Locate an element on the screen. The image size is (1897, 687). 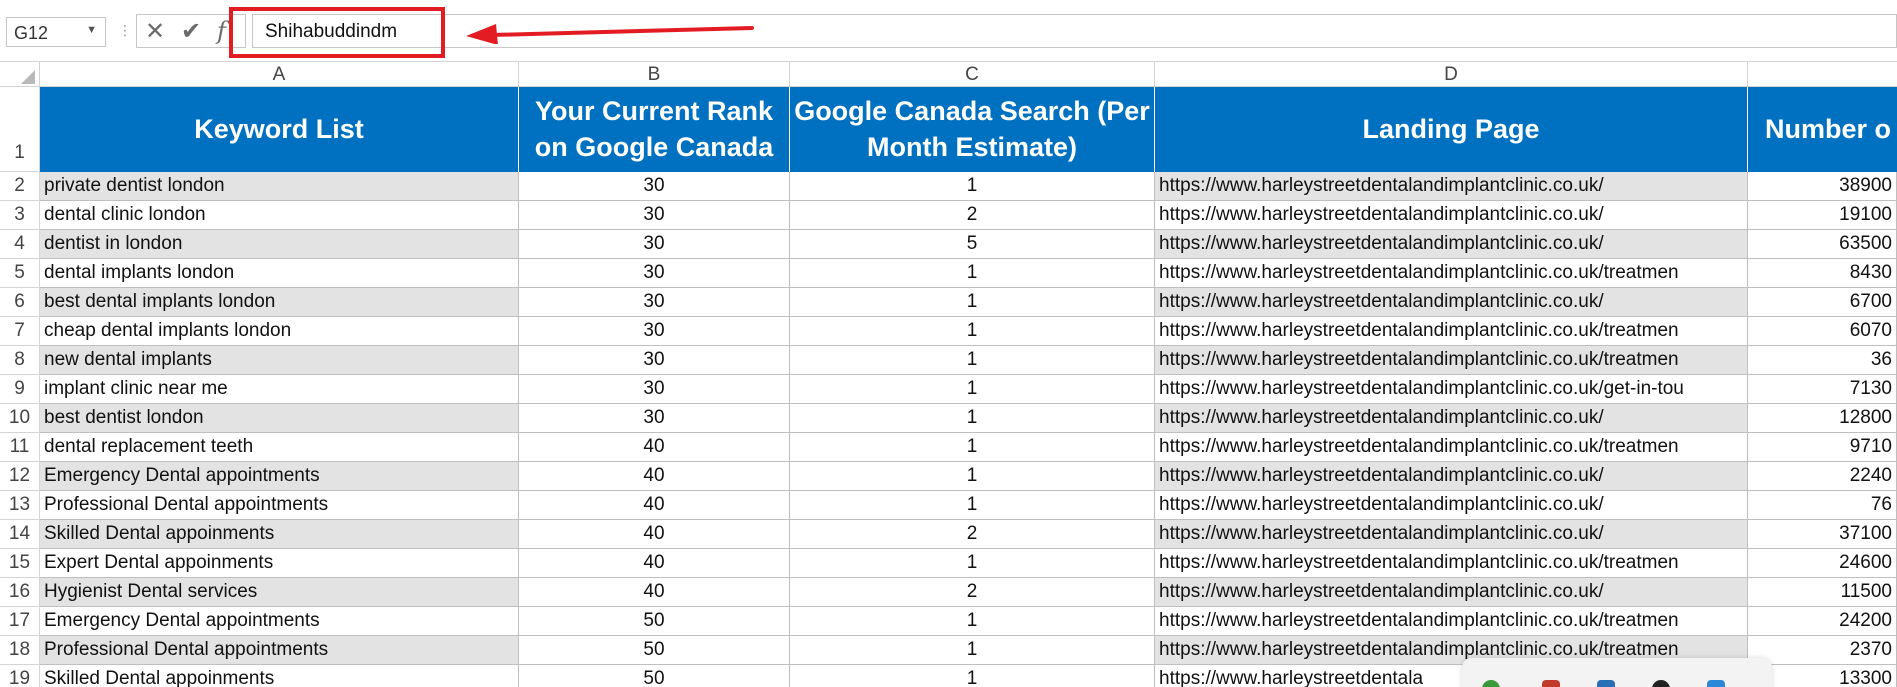
drag-handle-icon: ⋮ is located at coordinates (125, 30).